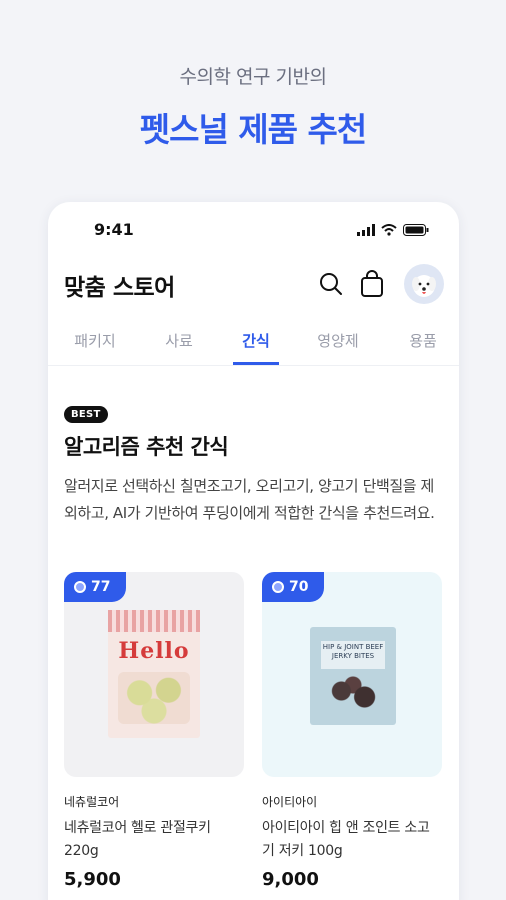  Describe the element at coordinates (253, 231) in the screenshot. I see `status-bar: 9:41` at that location.